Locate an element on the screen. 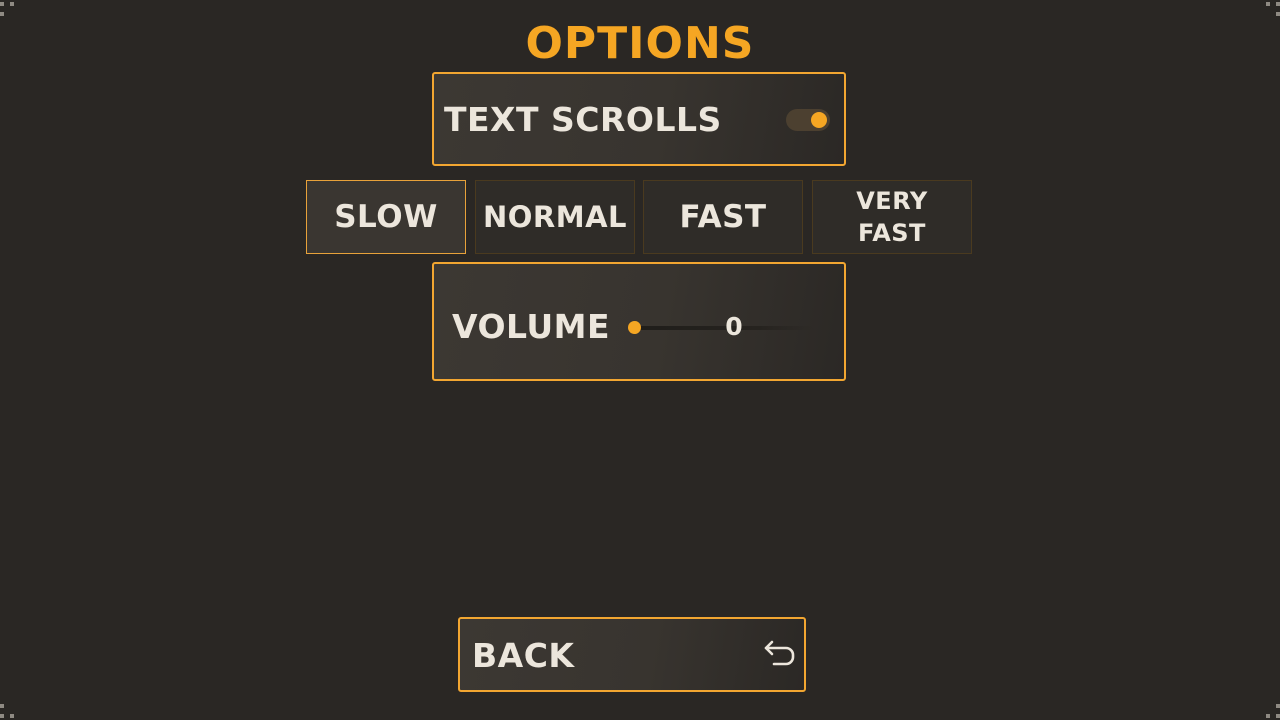 The image size is (1280, 720). speed-option-very-fast: VERY FAST is located at coordinates (892, 217).